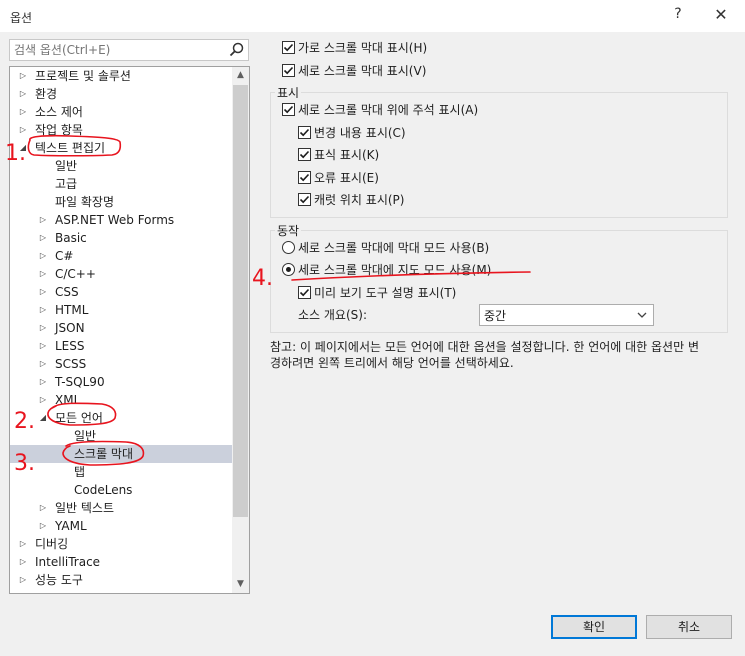 The image size is (745, 656). What do you see at coordinates (359, 200) in the screenshot?
I see `option-label: 캐럿 위치 표시(P)` at bounding box center [359, 200].